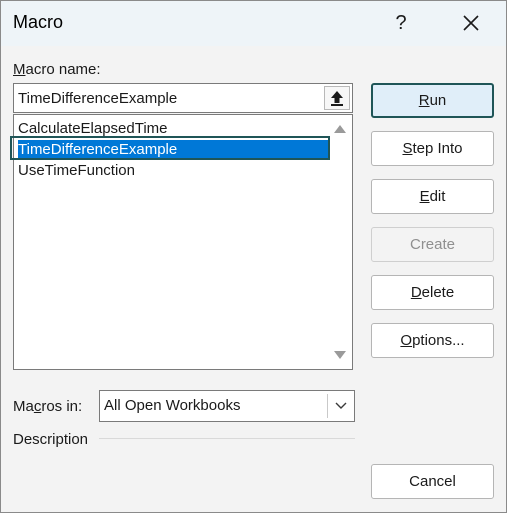  I want to click on title-bar: Macro ?, so click(253, 23).